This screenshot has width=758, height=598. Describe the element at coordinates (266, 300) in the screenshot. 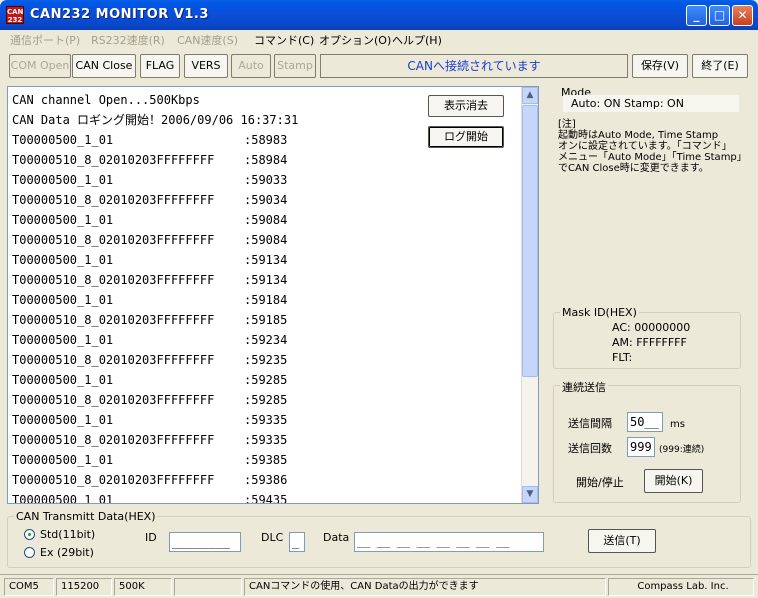

I see `log-row-stamp: :59184` at that location.